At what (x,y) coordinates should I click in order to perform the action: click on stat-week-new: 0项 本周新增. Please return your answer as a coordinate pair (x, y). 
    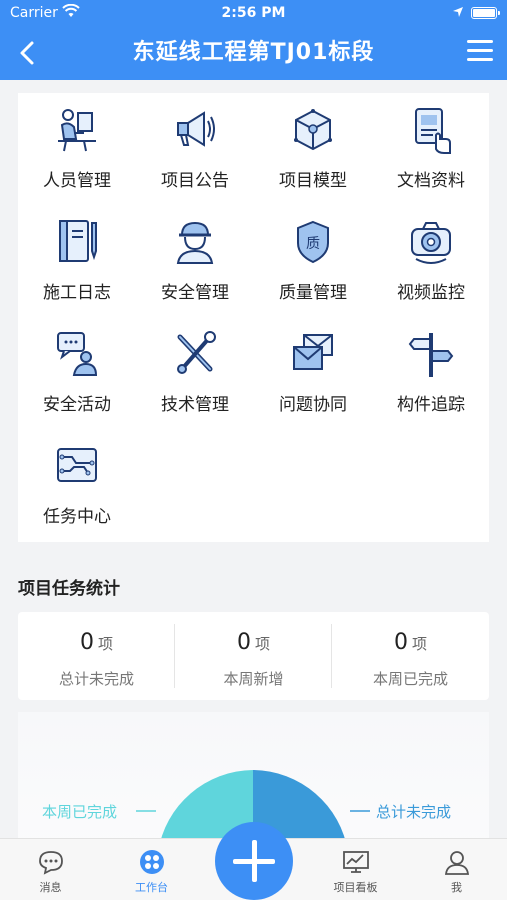
    Looking at the image, I should click on (253, 656).